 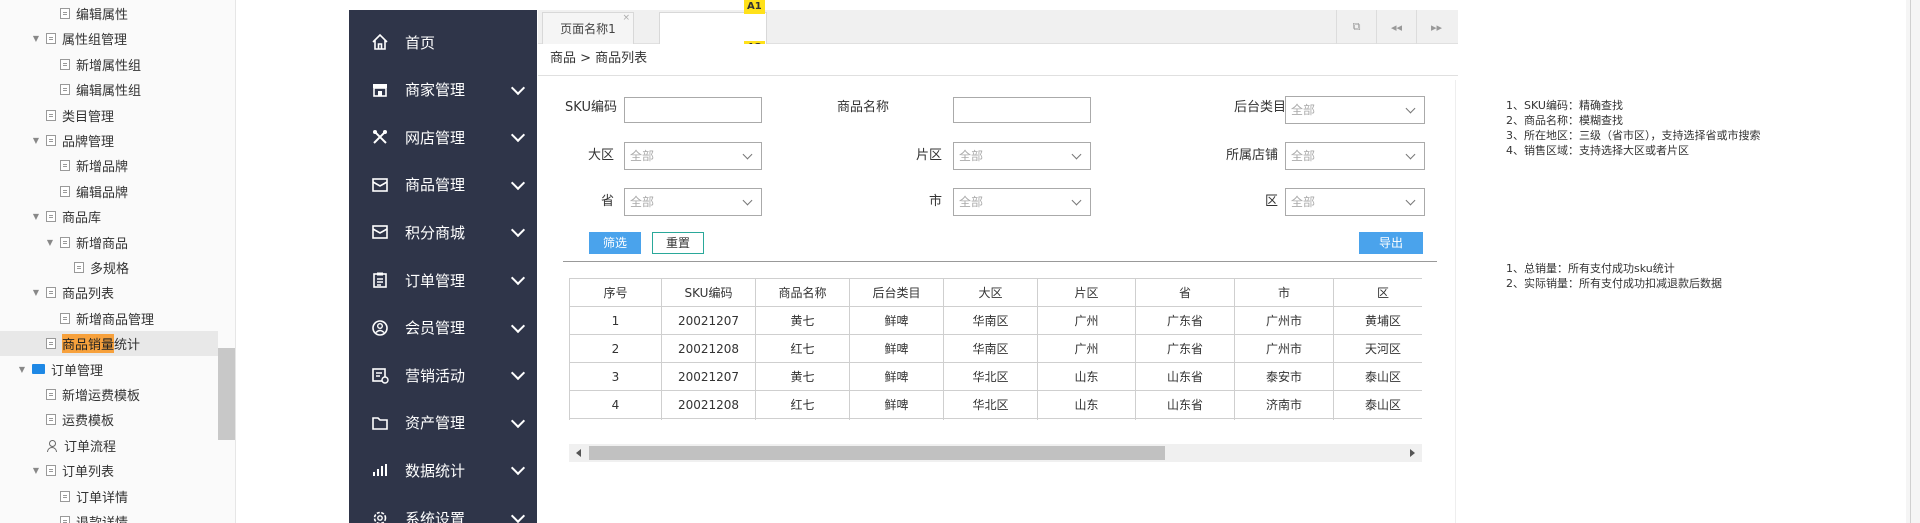 What do you see at coordinates (435, 232) in the screenshot?
I see `nav-item-label: 积分商城` at bounding box center [435, 232].